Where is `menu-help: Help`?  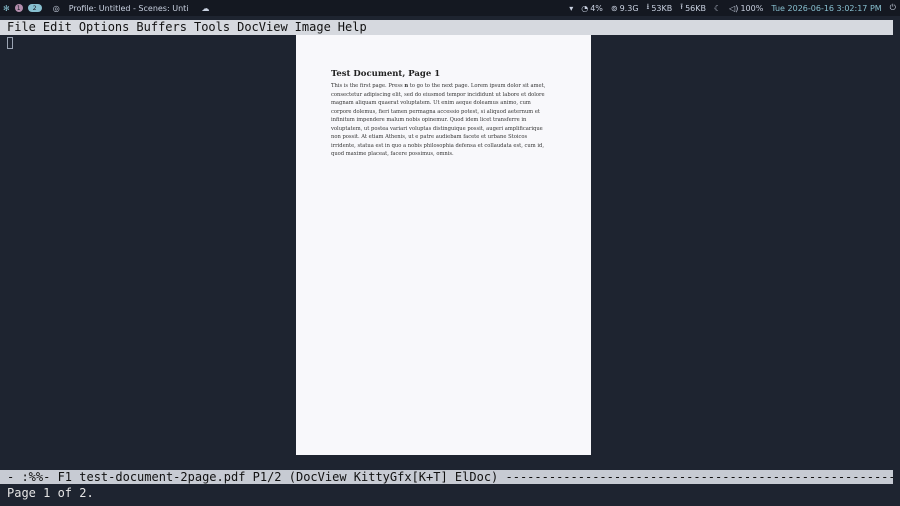
menu-help: Help is located at coordinates (352, 27).